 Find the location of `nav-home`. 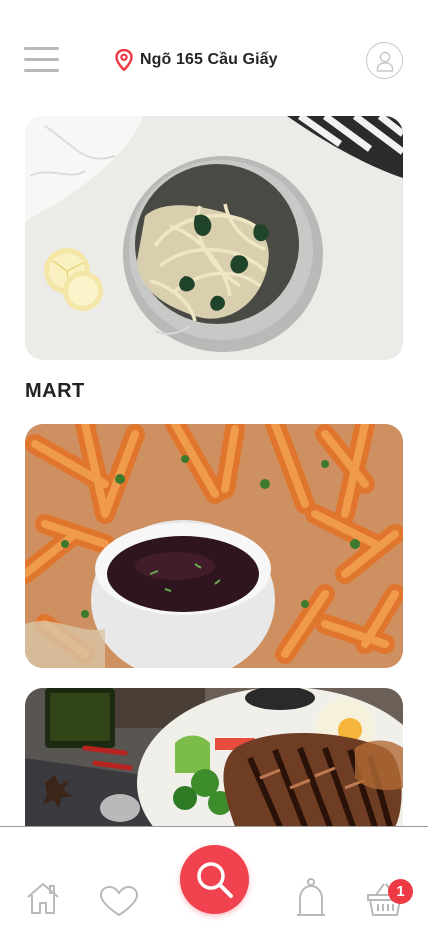

nav-home is located at coordinates (43, 900).